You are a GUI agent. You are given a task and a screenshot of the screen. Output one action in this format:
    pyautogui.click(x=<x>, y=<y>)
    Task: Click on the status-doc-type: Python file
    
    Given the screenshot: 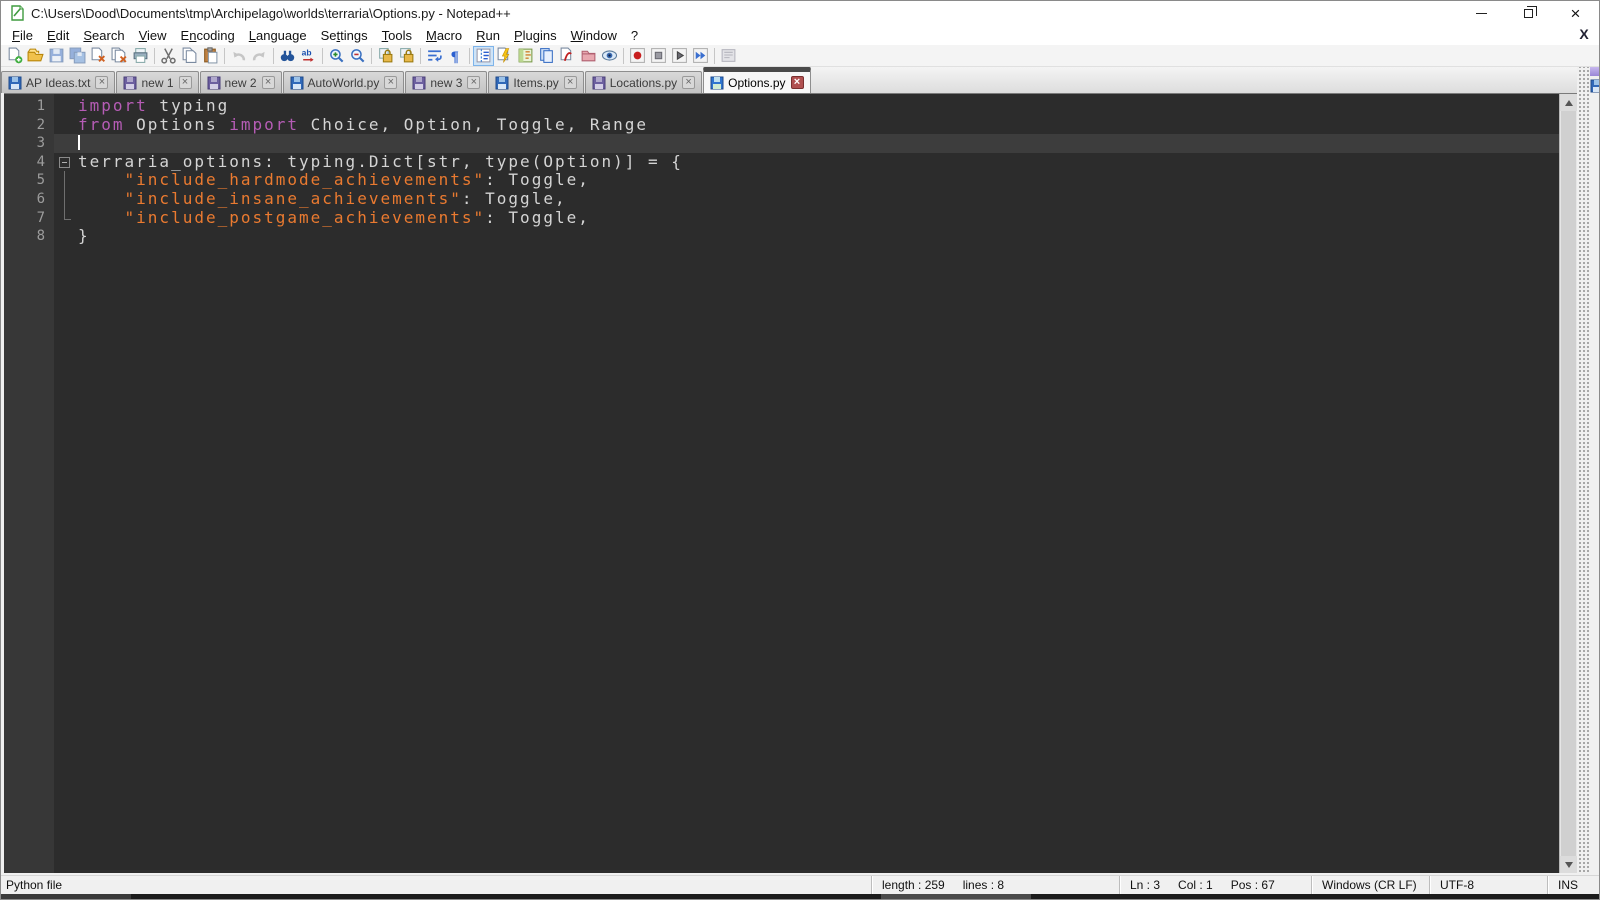 What is the action you would take?
    pyautogui.click(x=34, y=885)
    